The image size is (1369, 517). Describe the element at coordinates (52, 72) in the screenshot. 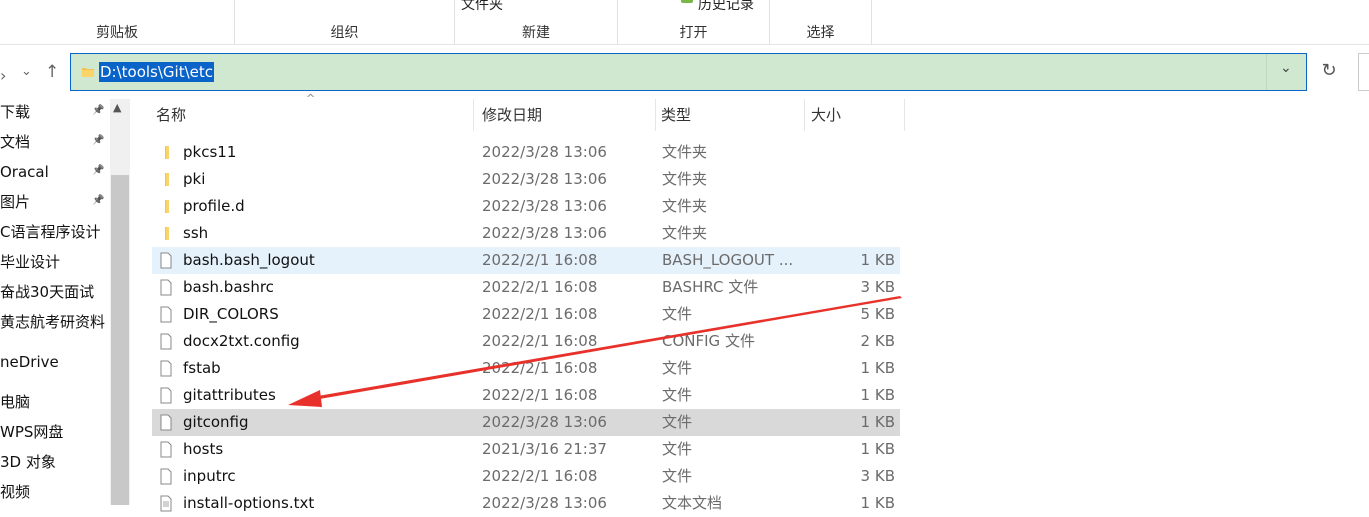

I see `up-arrow-icon: ↑` at that location.